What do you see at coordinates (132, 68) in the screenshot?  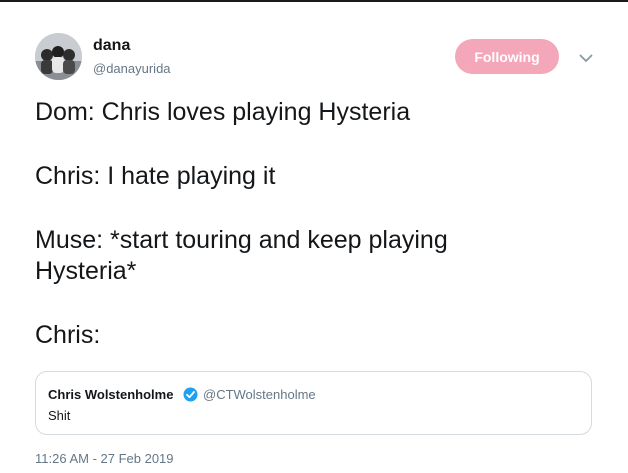 I see `author-handle: @danayurida` at bounding box center [132, 68].